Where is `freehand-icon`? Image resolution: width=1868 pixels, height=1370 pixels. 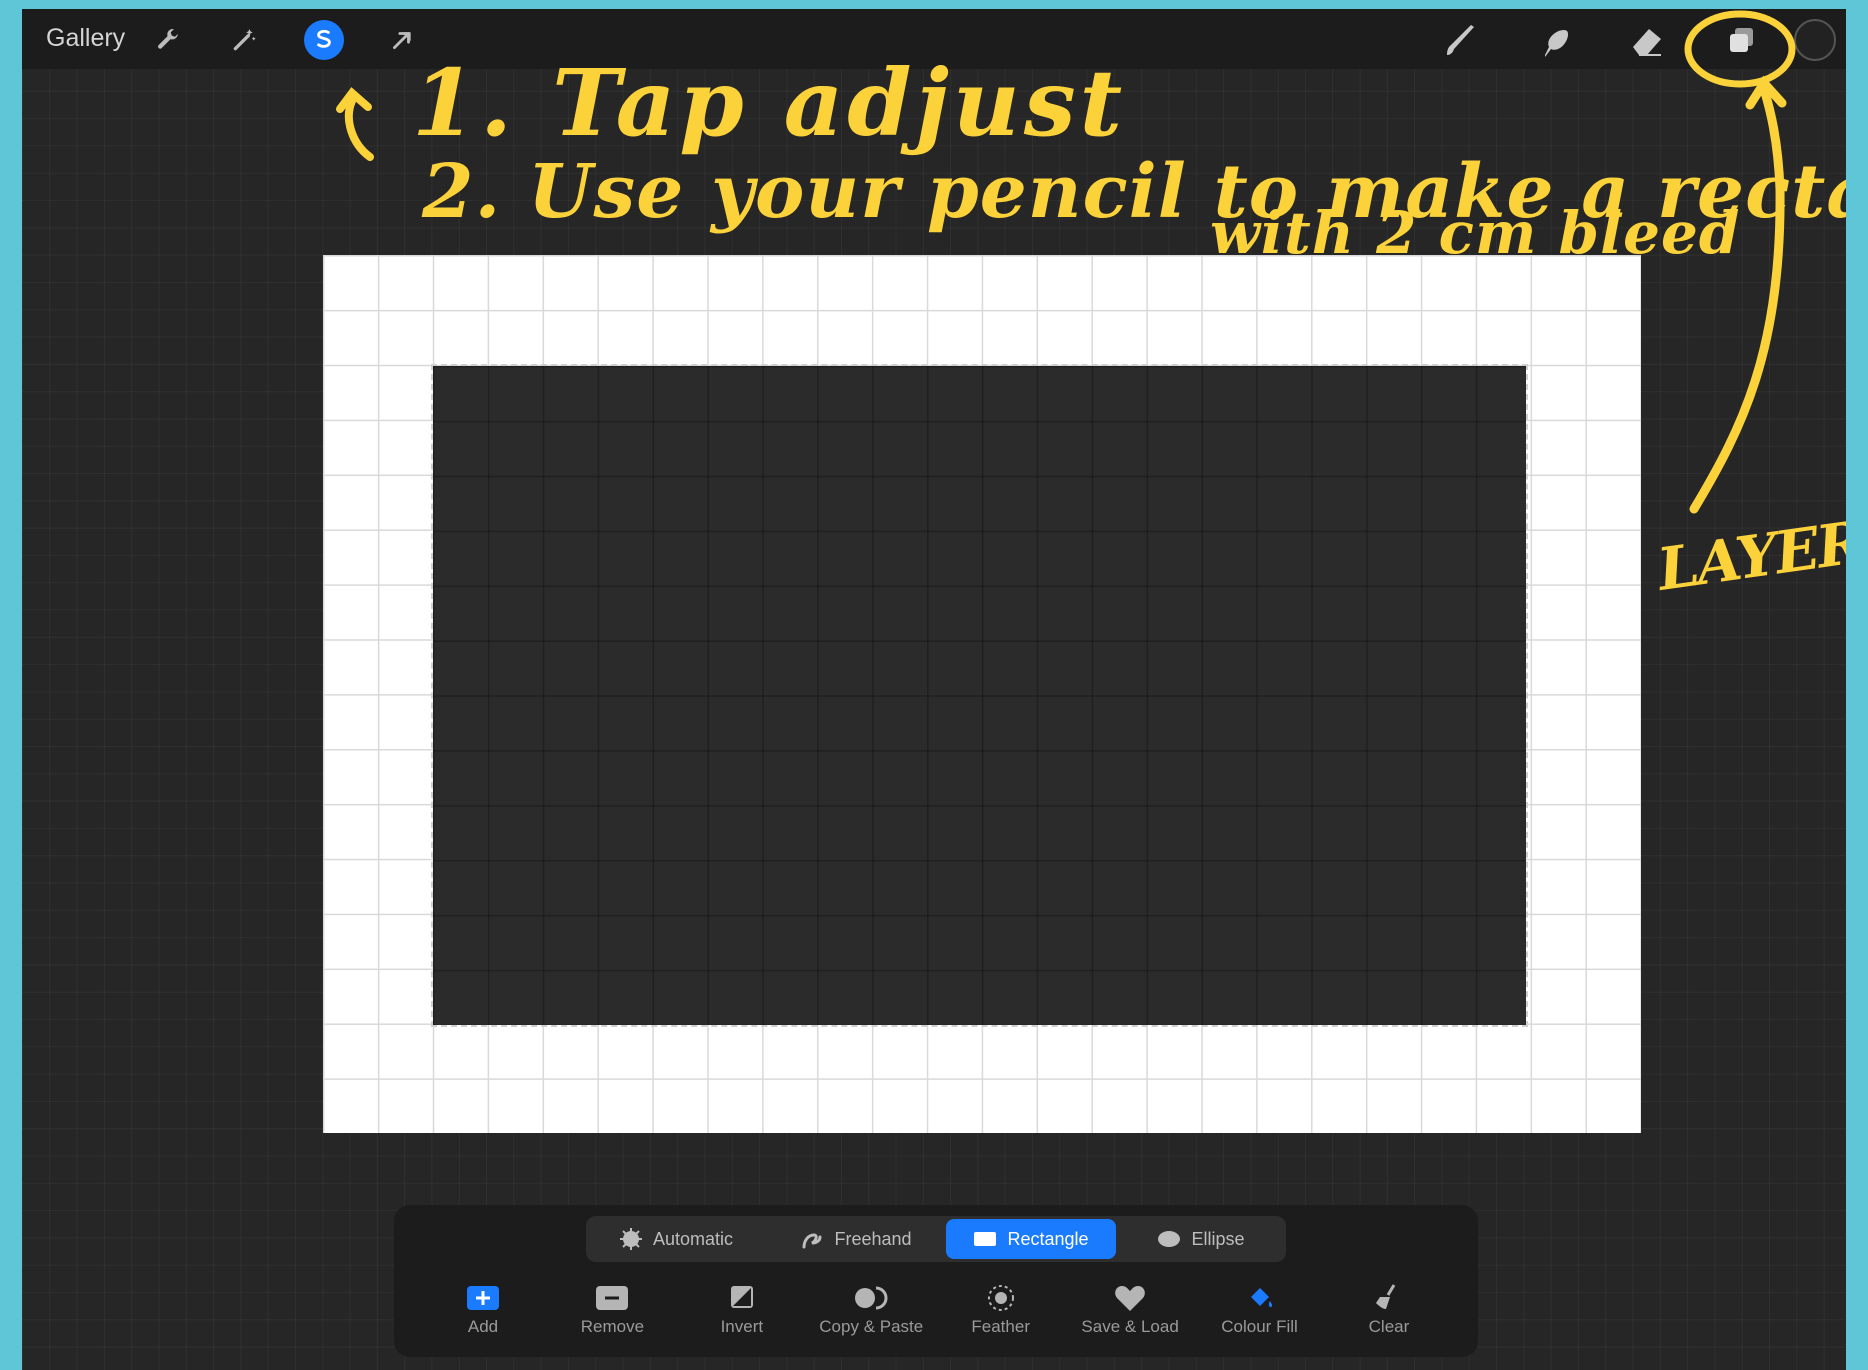 freehand-icon is located at coordinates (812, 1241).